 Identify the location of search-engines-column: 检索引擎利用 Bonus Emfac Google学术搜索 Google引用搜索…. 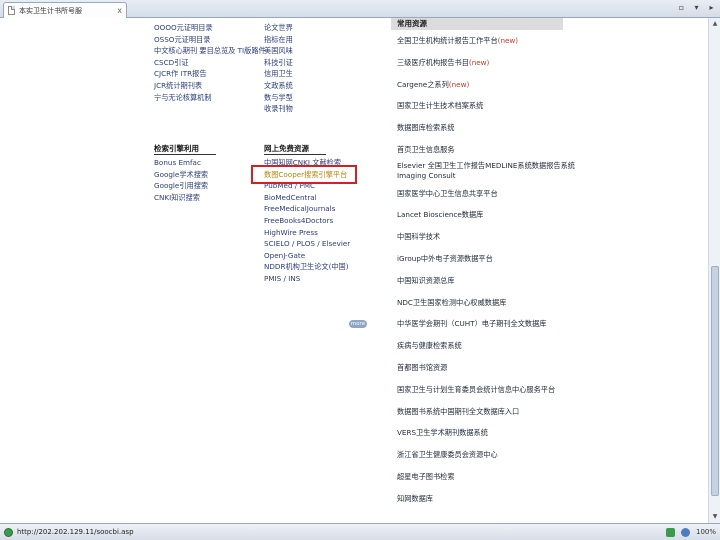
(185, 173).